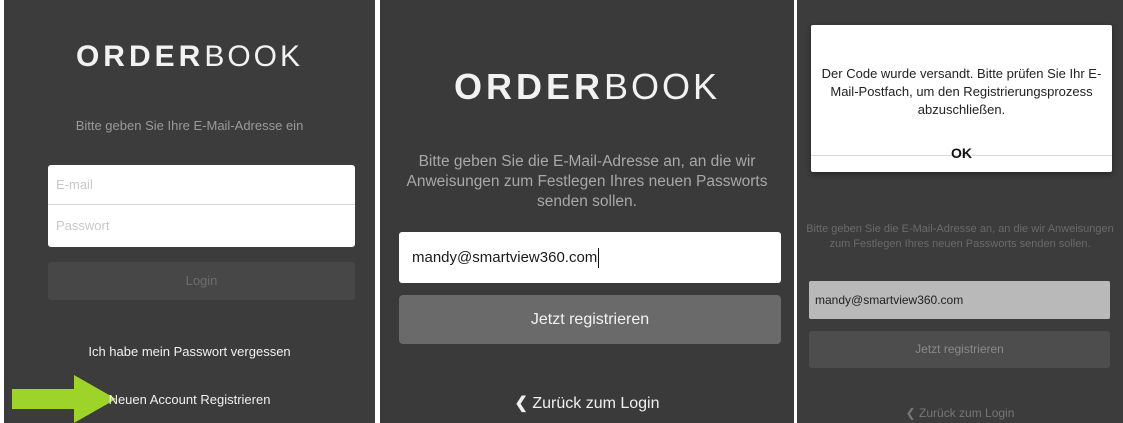 This screenshot has height=423, width=1123. What do you see at coordinates (201, 185) in the screenshot?
I see `email-field: E-mail` at bounding box center [201, 185].